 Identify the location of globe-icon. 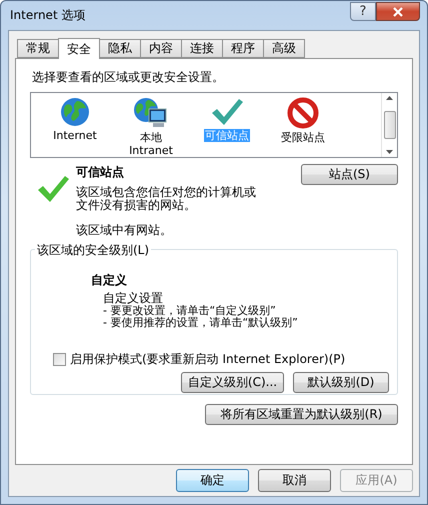
(75, 112).